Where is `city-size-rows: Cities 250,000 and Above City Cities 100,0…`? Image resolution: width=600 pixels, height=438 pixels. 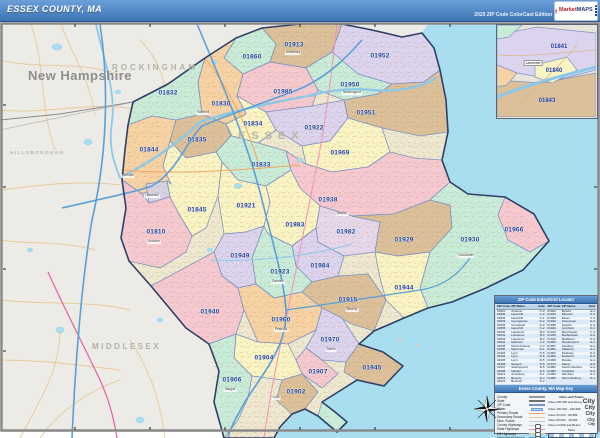 city-size-rows: Cities 250,000 and Above City Cities 100,0… is located at coordinates (571, 412).